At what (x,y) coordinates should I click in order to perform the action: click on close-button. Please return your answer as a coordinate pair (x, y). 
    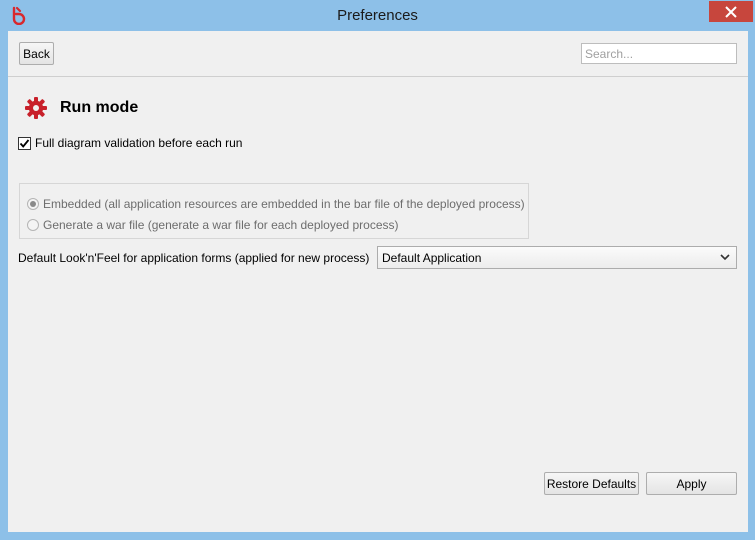
    Looking at the image, I should click on (731, 11).